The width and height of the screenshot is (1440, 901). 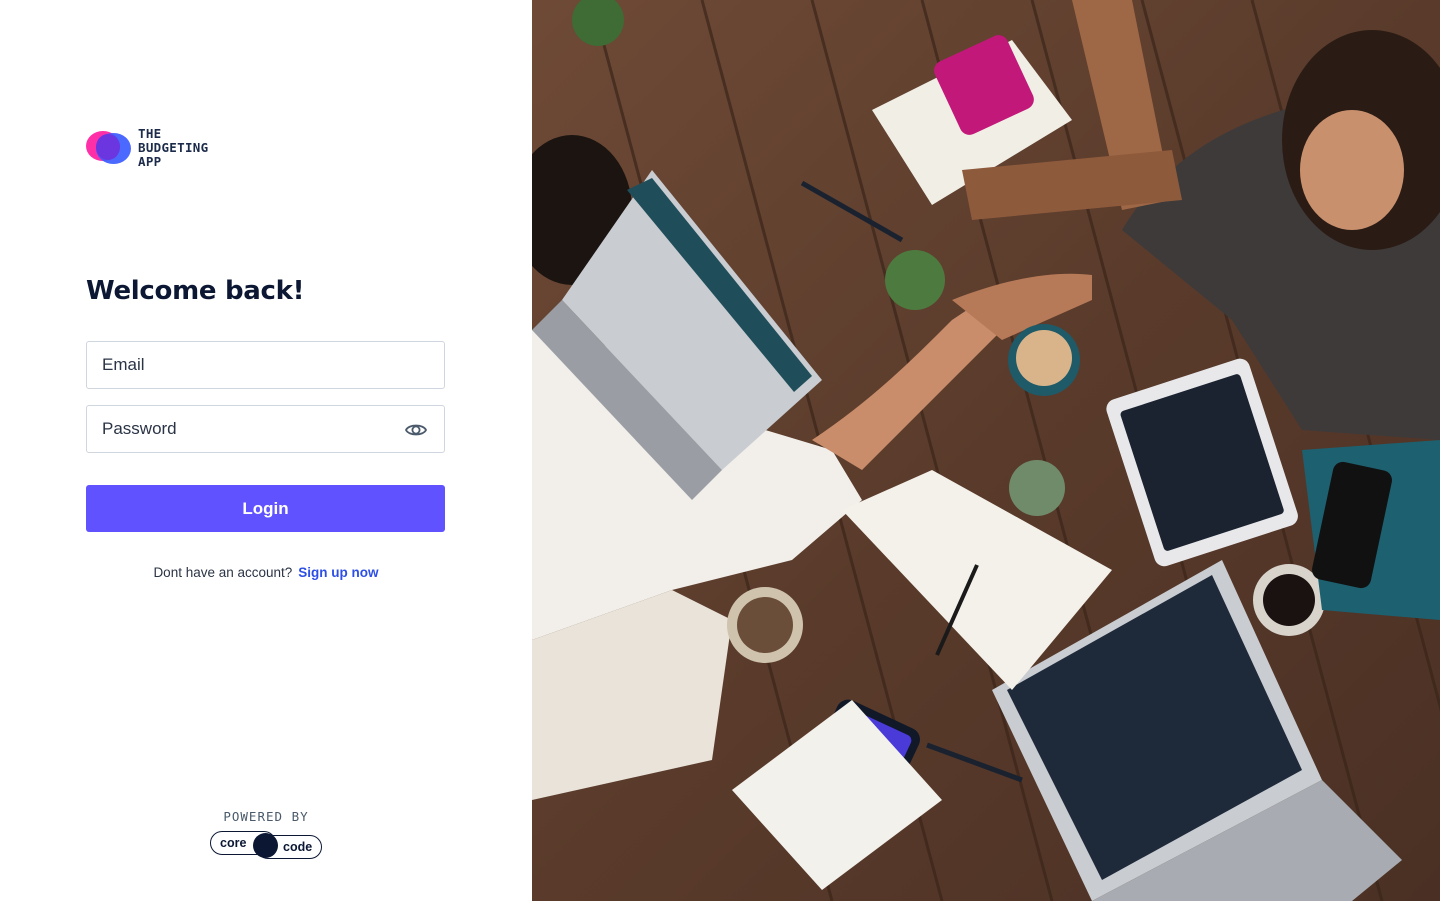 What do you see at coordinates (150, 133) in the screenshot?
I see `logo-line-1: THE` at bounding box center [150, 133].